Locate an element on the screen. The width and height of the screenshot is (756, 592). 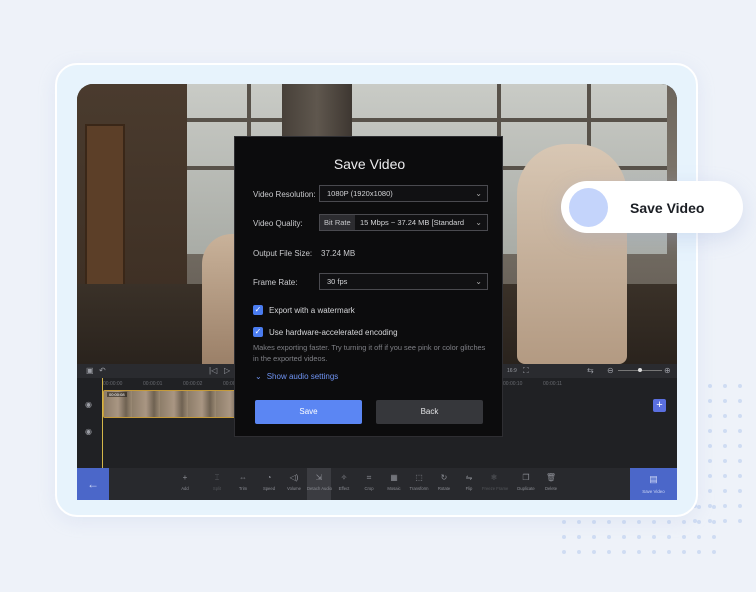
volume-icon: ◁) is located at coordinates (294, 477).